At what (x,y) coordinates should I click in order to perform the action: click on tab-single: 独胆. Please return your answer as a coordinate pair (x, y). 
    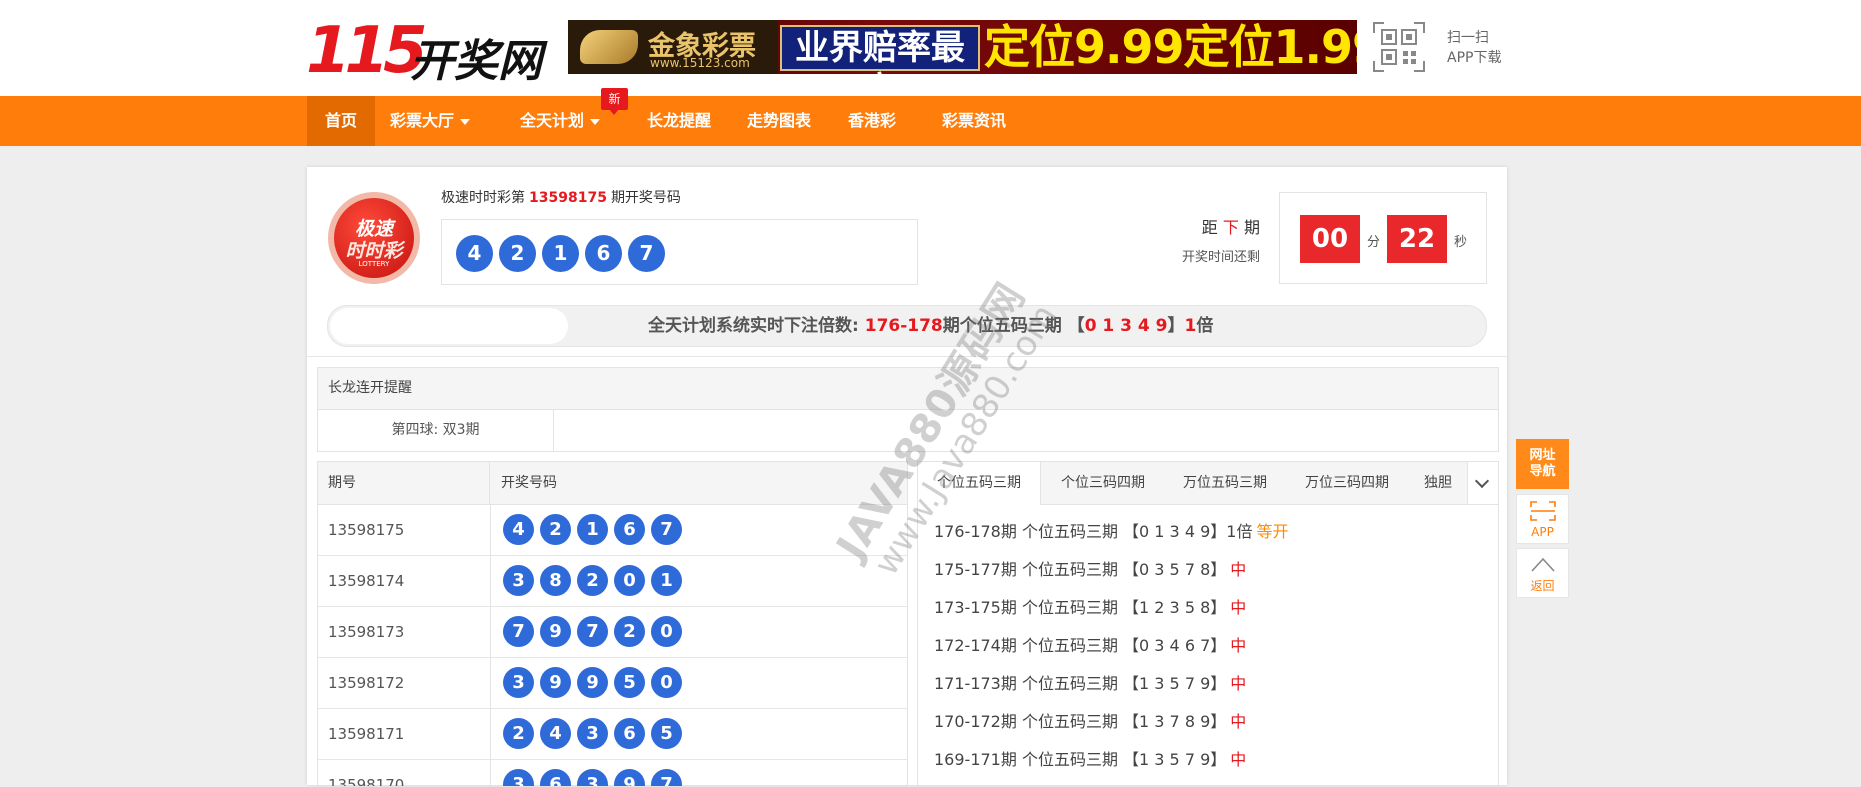
    Looking at the image, I should click on (1438, 483).